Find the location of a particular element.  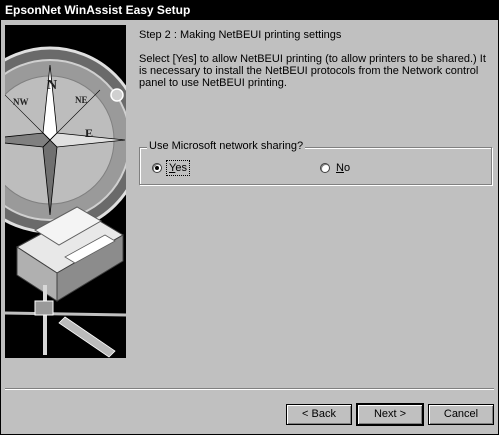

back-button: < Back is located at coordinates (319, 414).